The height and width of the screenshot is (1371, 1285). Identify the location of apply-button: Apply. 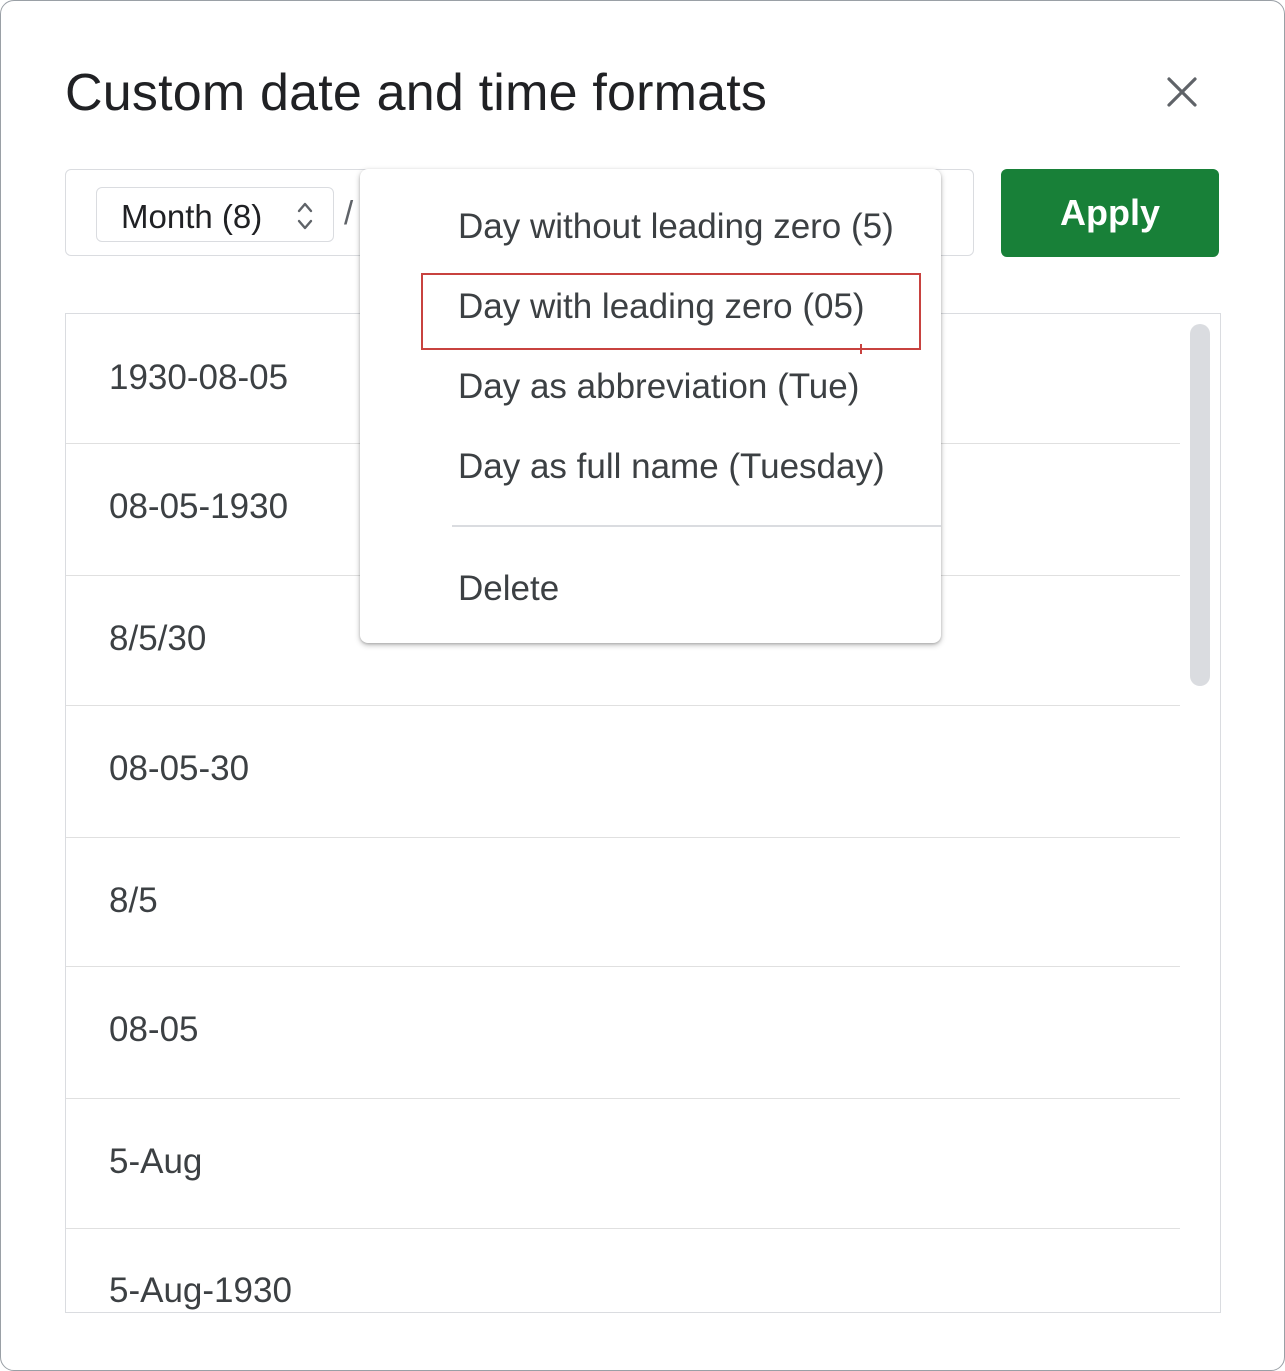
(1110, 213).